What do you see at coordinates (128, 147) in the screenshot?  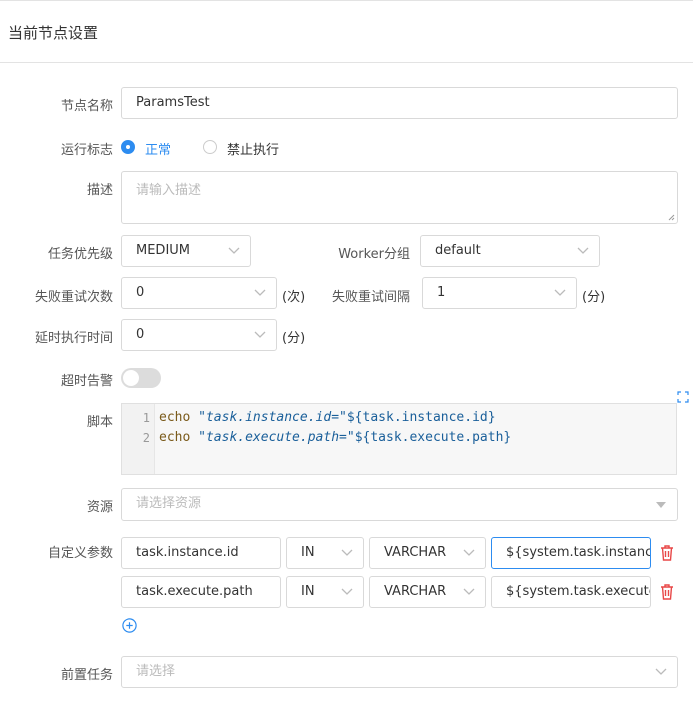 I see `radio-checked-icon` at bounding box center [128, 147].